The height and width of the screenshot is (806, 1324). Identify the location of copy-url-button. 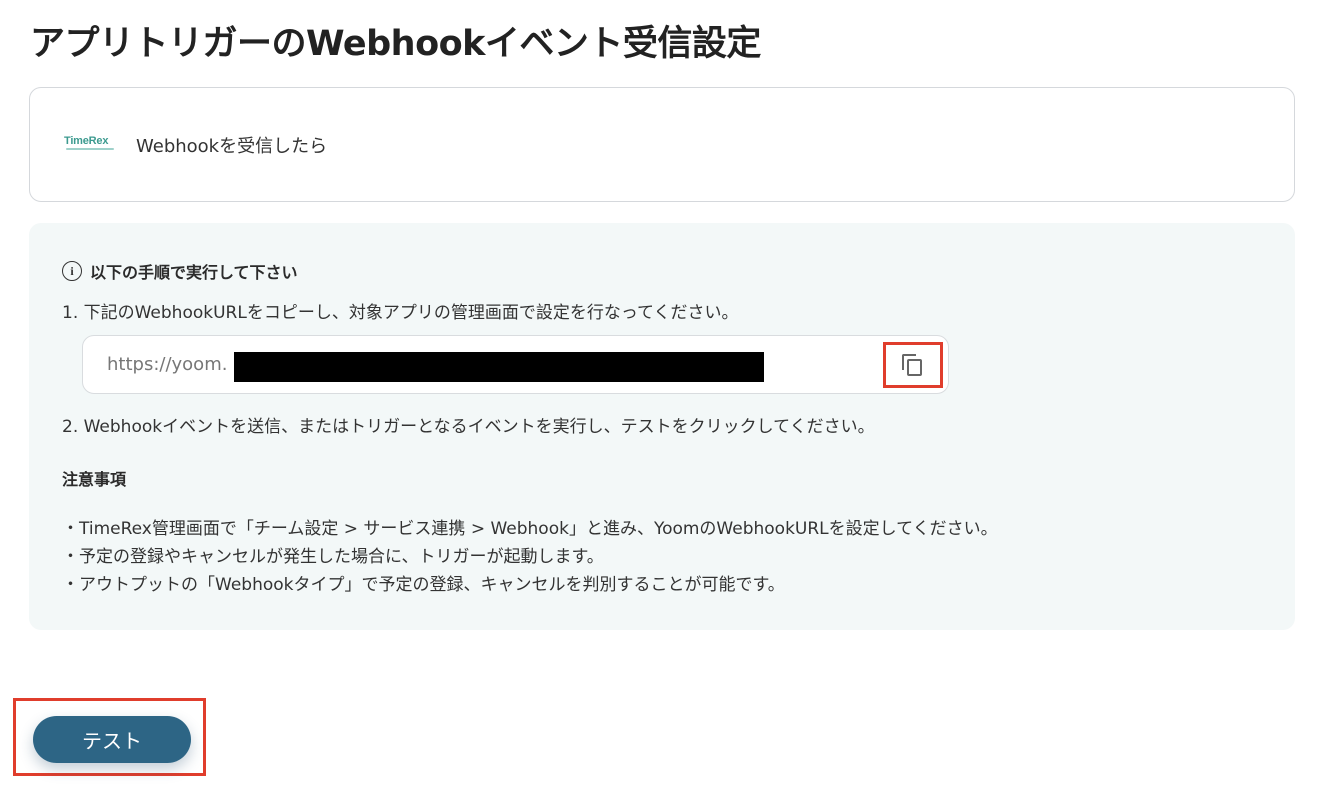
(913, 365).